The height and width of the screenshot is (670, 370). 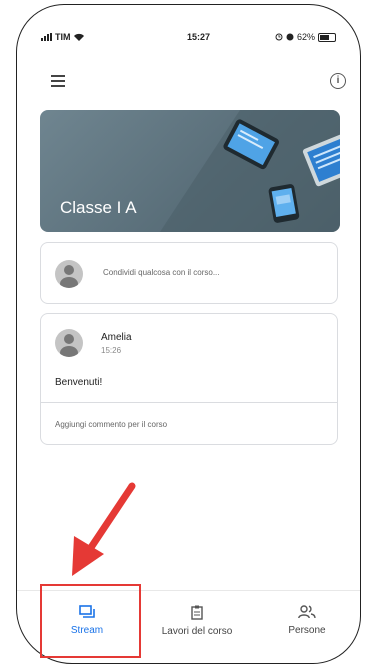 I want to click on post-divider, so click(x=189, y=402).